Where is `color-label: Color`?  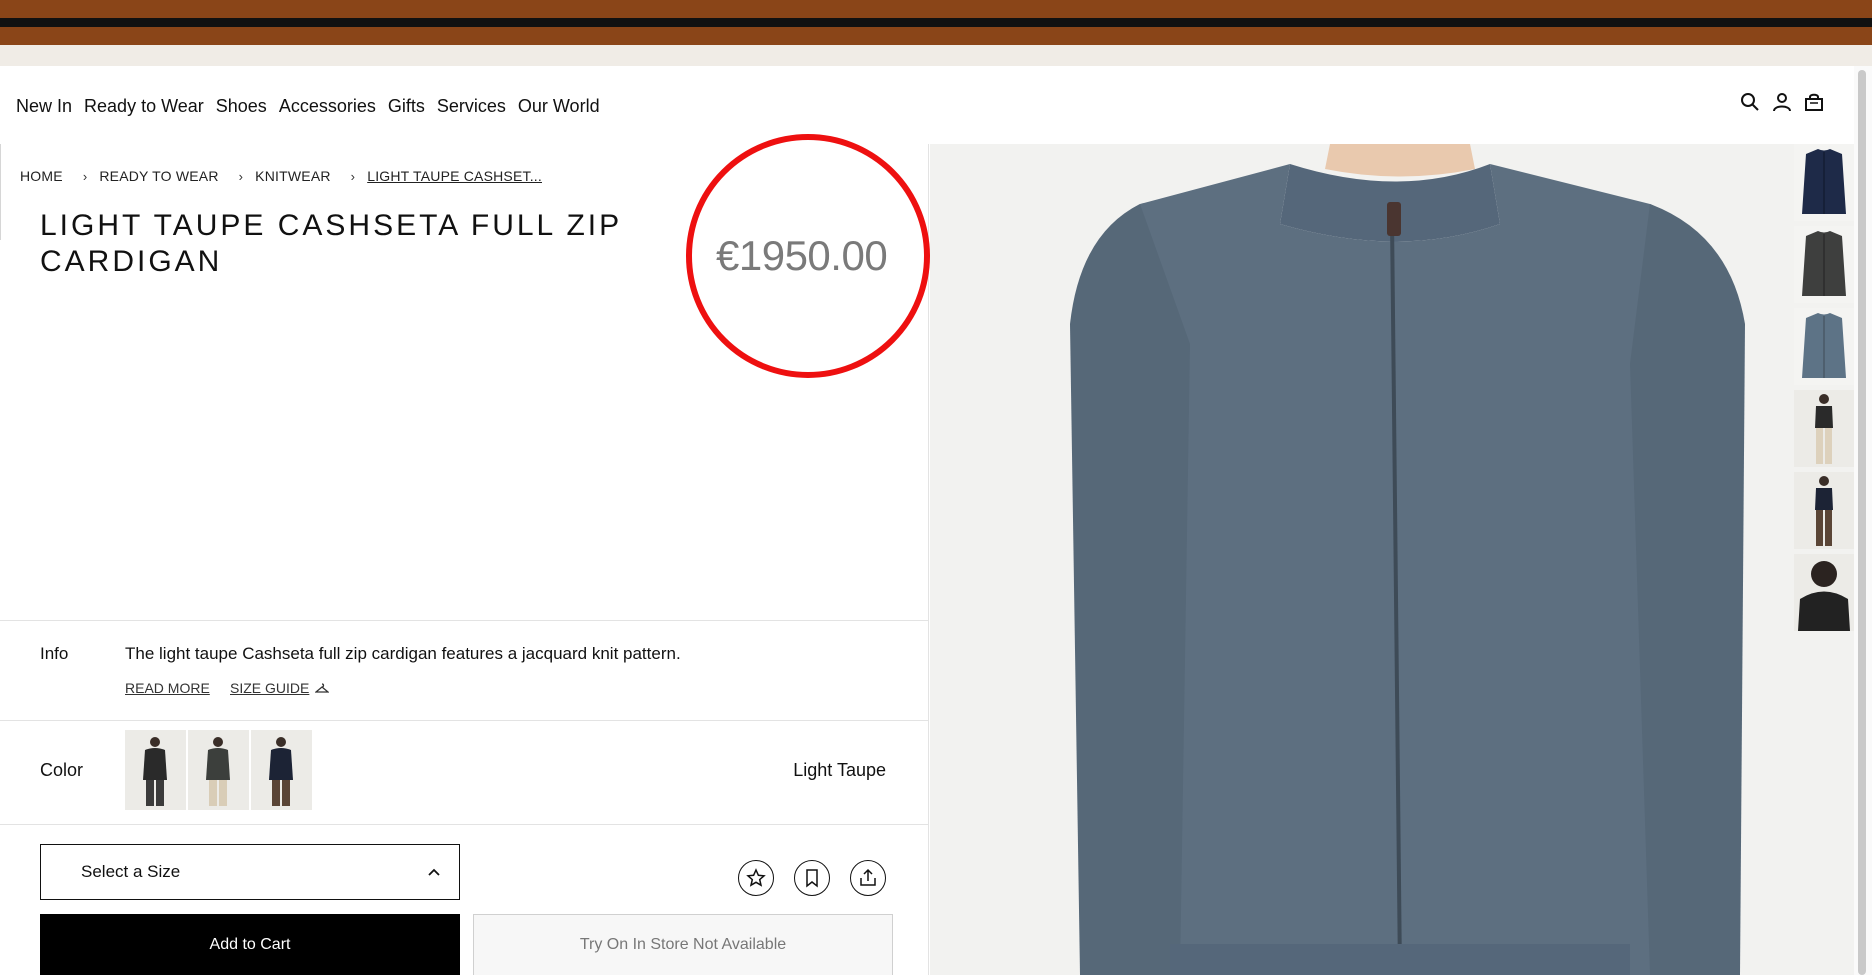
color-label: Color is located at coordinates (62, 770).